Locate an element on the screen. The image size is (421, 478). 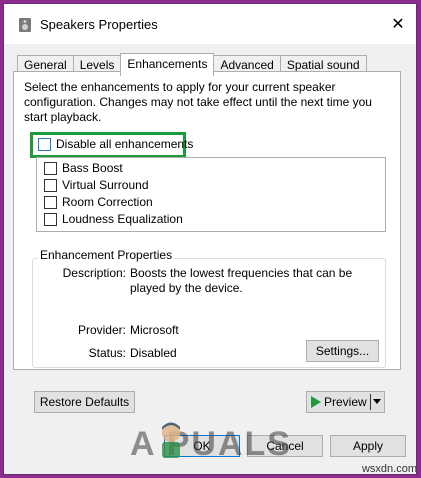
list-item: Virtual Surround is located at coordinates (96, 185).